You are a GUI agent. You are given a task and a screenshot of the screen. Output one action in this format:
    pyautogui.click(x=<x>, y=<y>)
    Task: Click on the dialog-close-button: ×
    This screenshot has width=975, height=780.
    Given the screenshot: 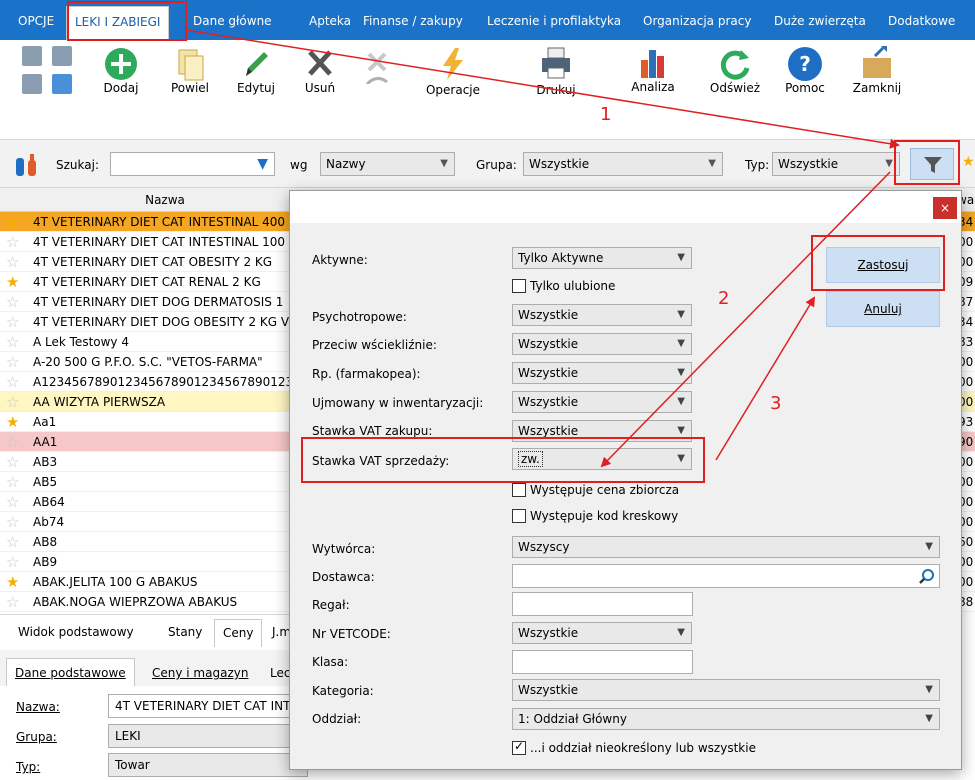 What is the action you would take?
    pyautogui.click(x=945, y=208)
    